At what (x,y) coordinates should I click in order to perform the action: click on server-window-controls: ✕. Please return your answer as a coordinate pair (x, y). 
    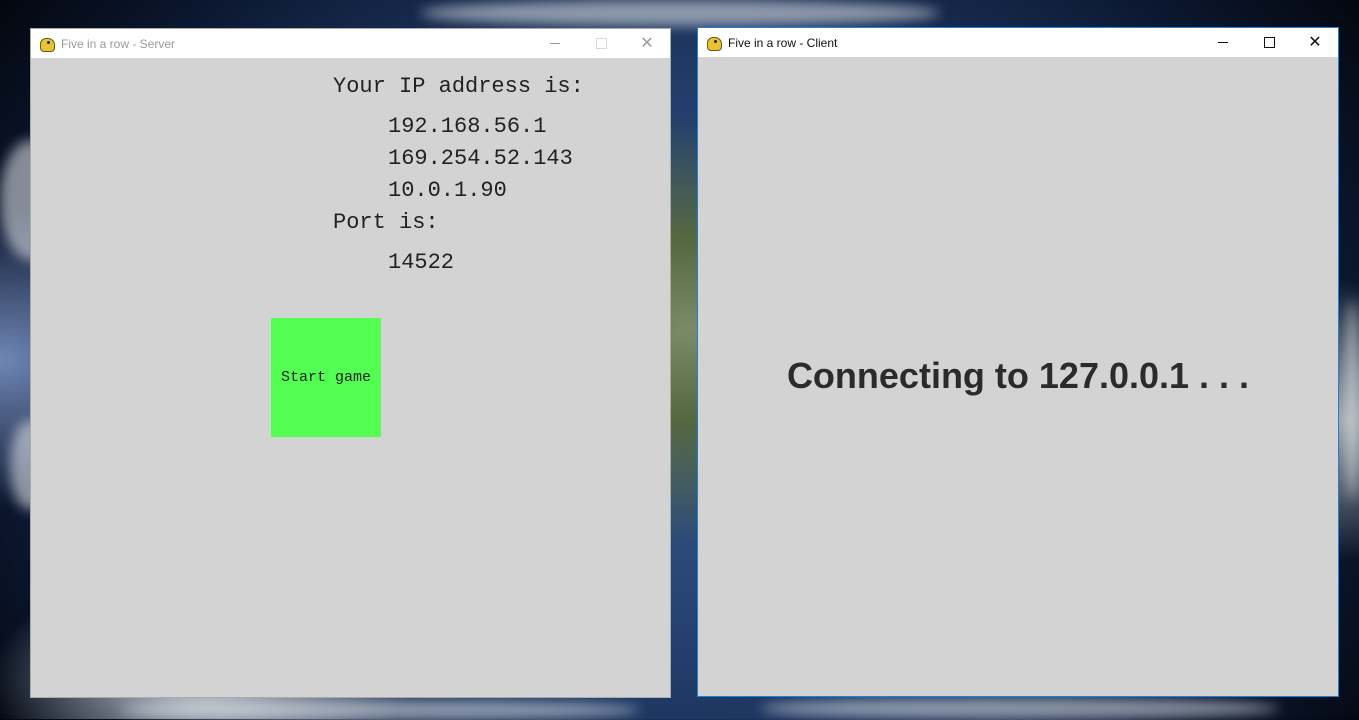
    Looking at the image, I should click on (601, 43).